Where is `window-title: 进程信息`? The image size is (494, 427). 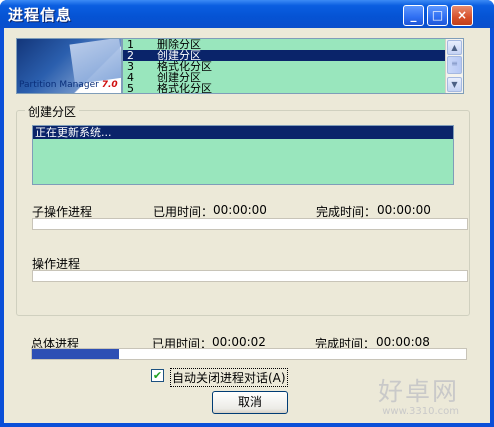 window-title: 进程信息 is located at coordinates (40, 15).